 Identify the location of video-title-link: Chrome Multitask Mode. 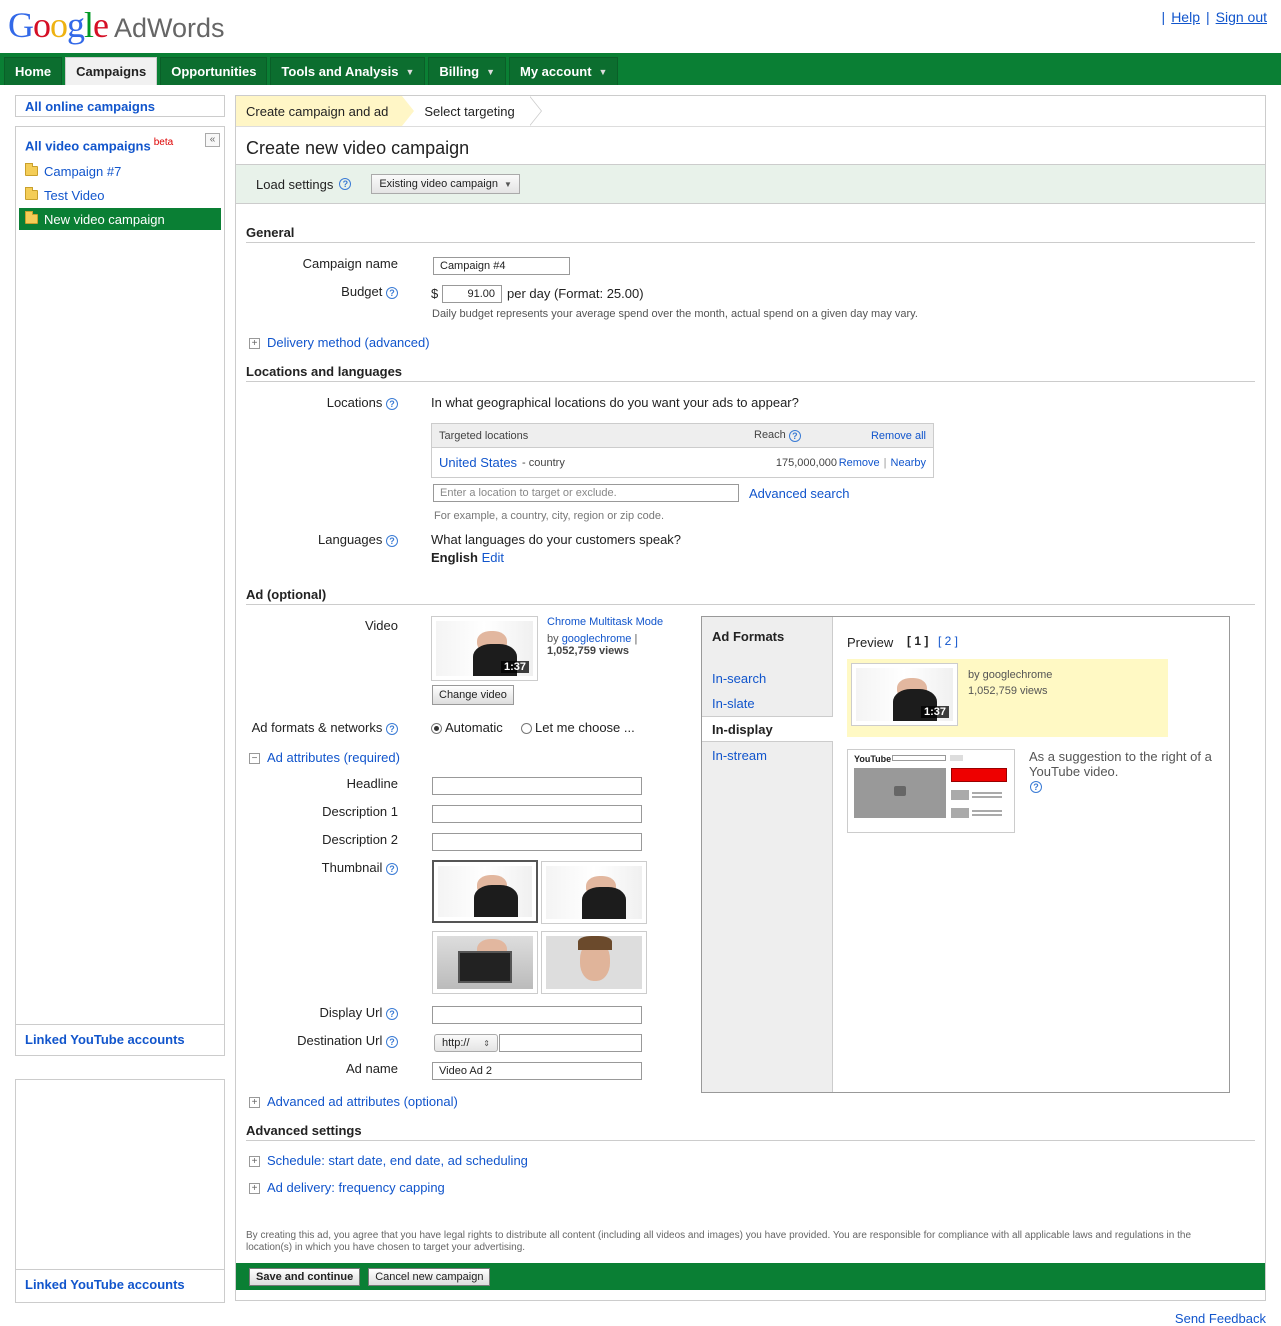
(605, 622).